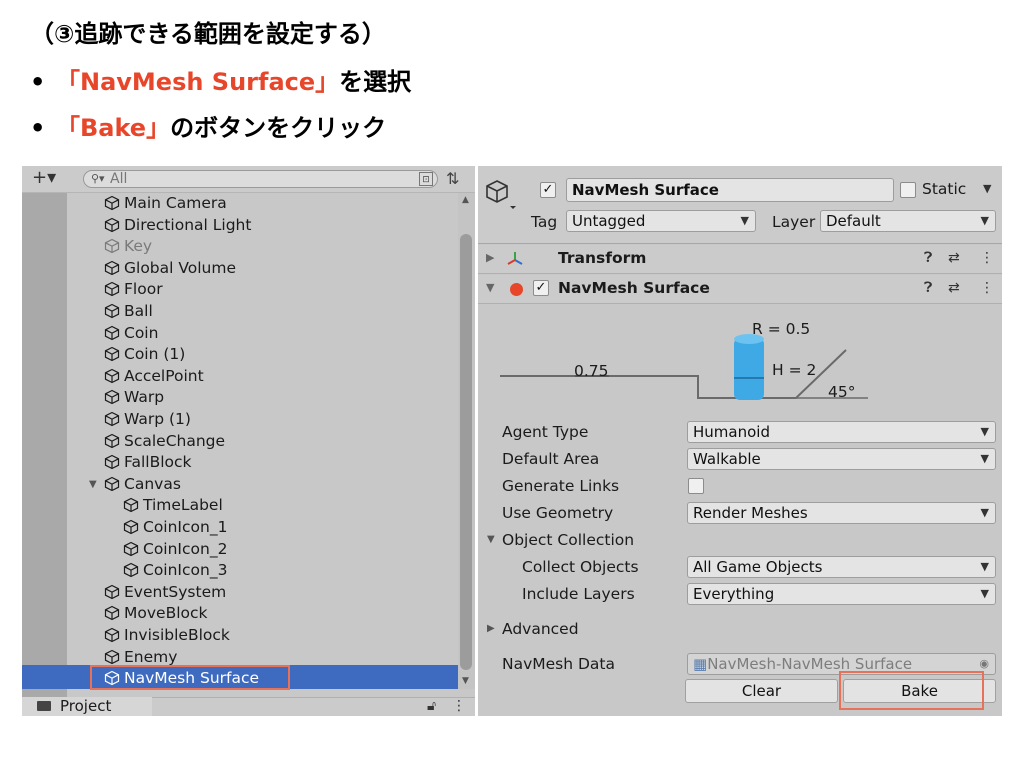 This screenshot has height=768, width=1024. I want to click on hierarchy-item: Coin (1), so click(144, 354).